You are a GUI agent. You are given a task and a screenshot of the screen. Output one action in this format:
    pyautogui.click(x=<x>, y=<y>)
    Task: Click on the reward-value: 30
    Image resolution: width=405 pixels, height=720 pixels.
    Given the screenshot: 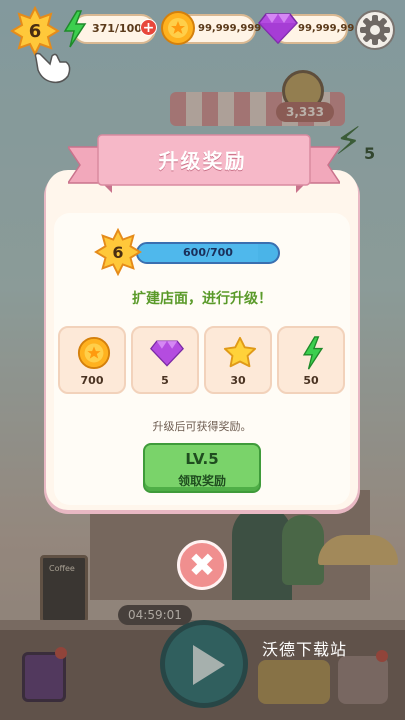 What is the action you would take?
    pyautogui.click(x=238, y=380)
    